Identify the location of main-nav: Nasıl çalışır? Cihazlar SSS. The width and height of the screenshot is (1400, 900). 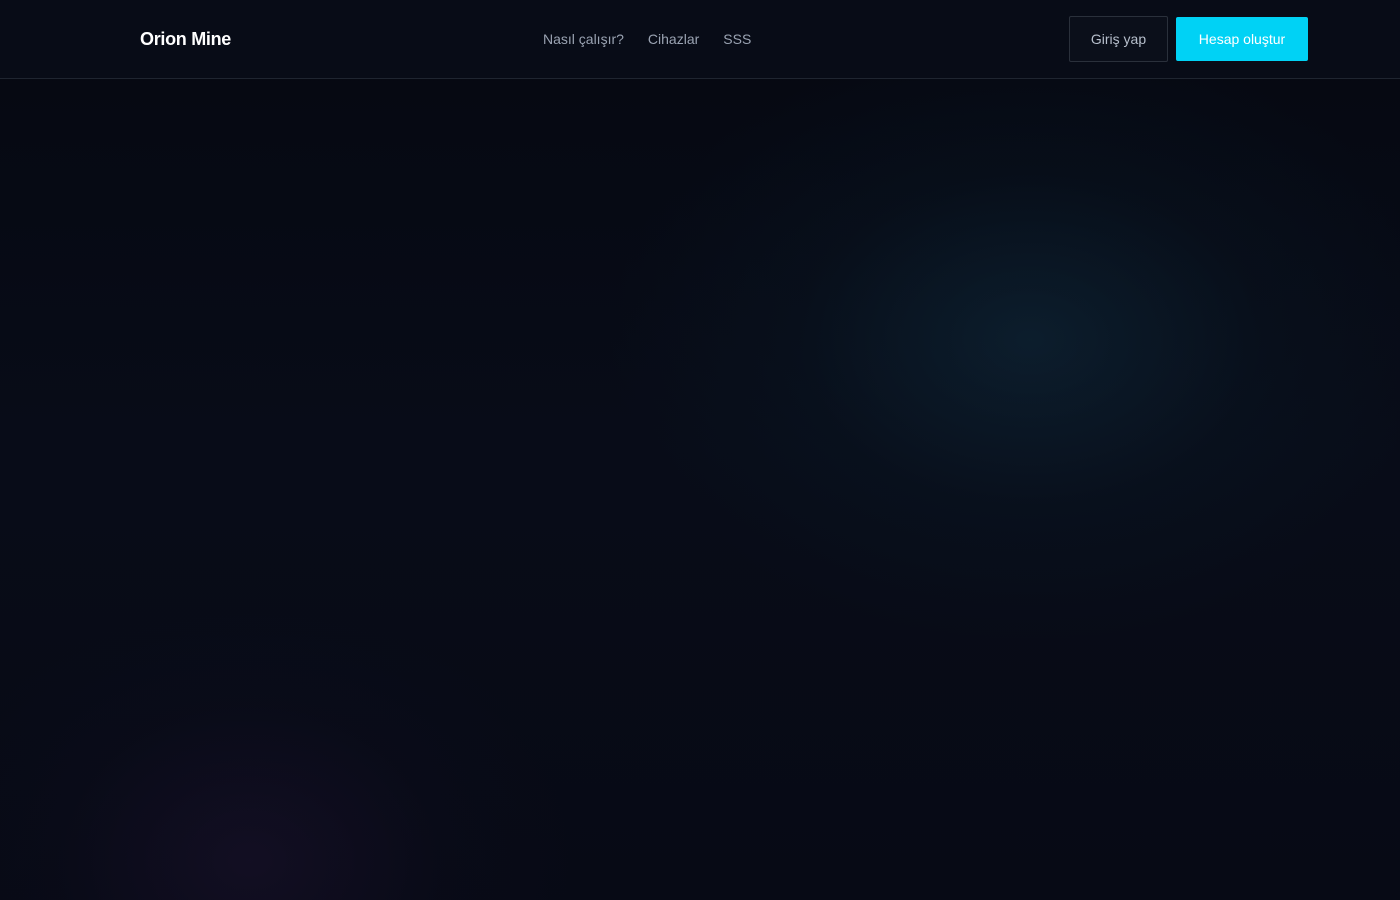
(647, 39).